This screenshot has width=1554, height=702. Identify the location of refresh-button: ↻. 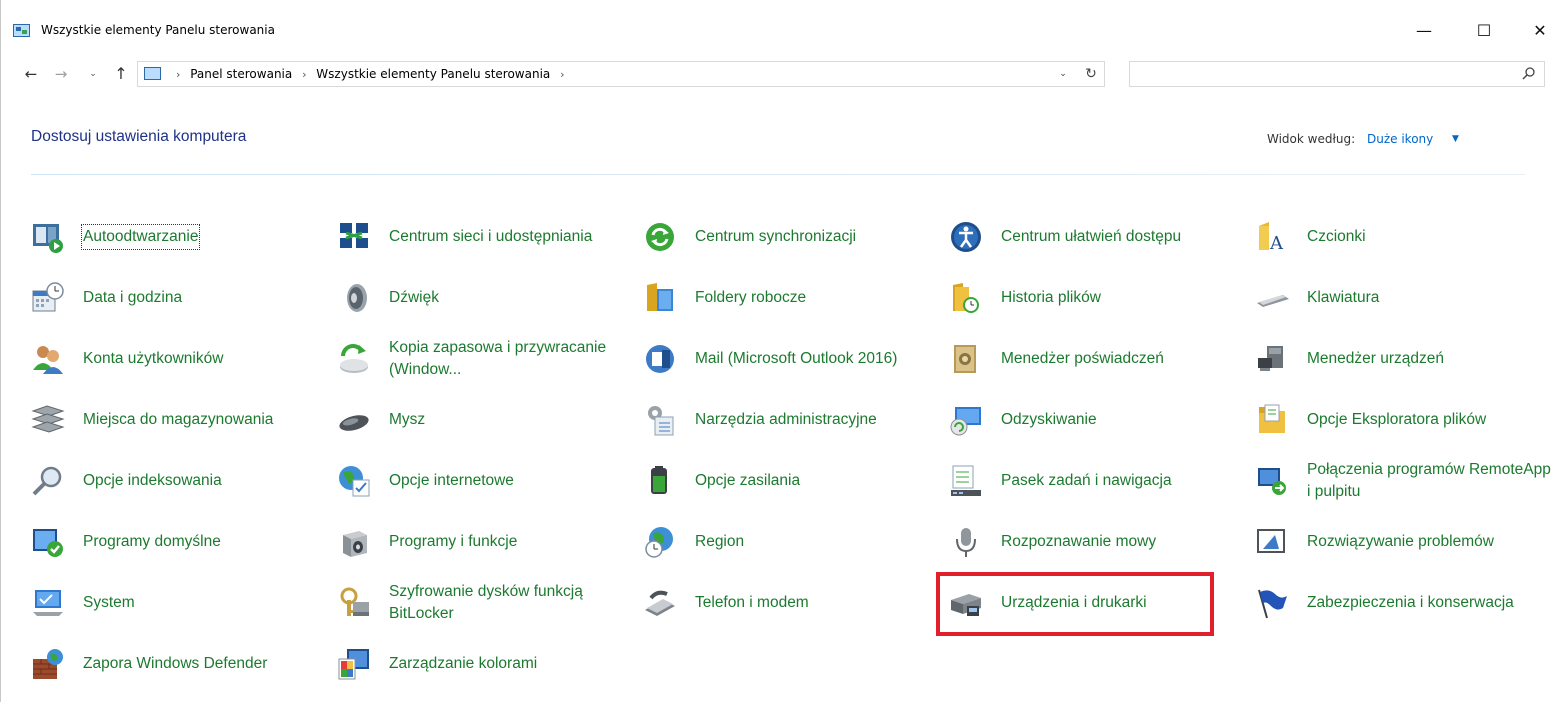
(1091, 74).